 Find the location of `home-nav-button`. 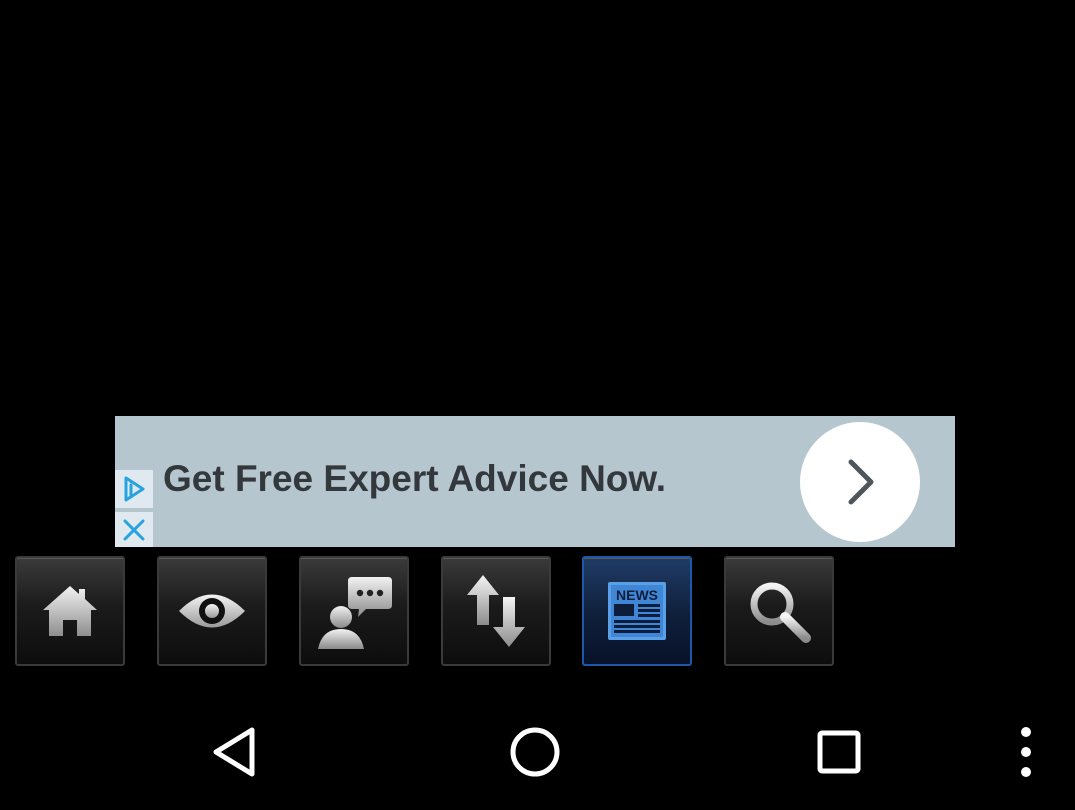

home-nav-button is located at coordinates (535, 752).